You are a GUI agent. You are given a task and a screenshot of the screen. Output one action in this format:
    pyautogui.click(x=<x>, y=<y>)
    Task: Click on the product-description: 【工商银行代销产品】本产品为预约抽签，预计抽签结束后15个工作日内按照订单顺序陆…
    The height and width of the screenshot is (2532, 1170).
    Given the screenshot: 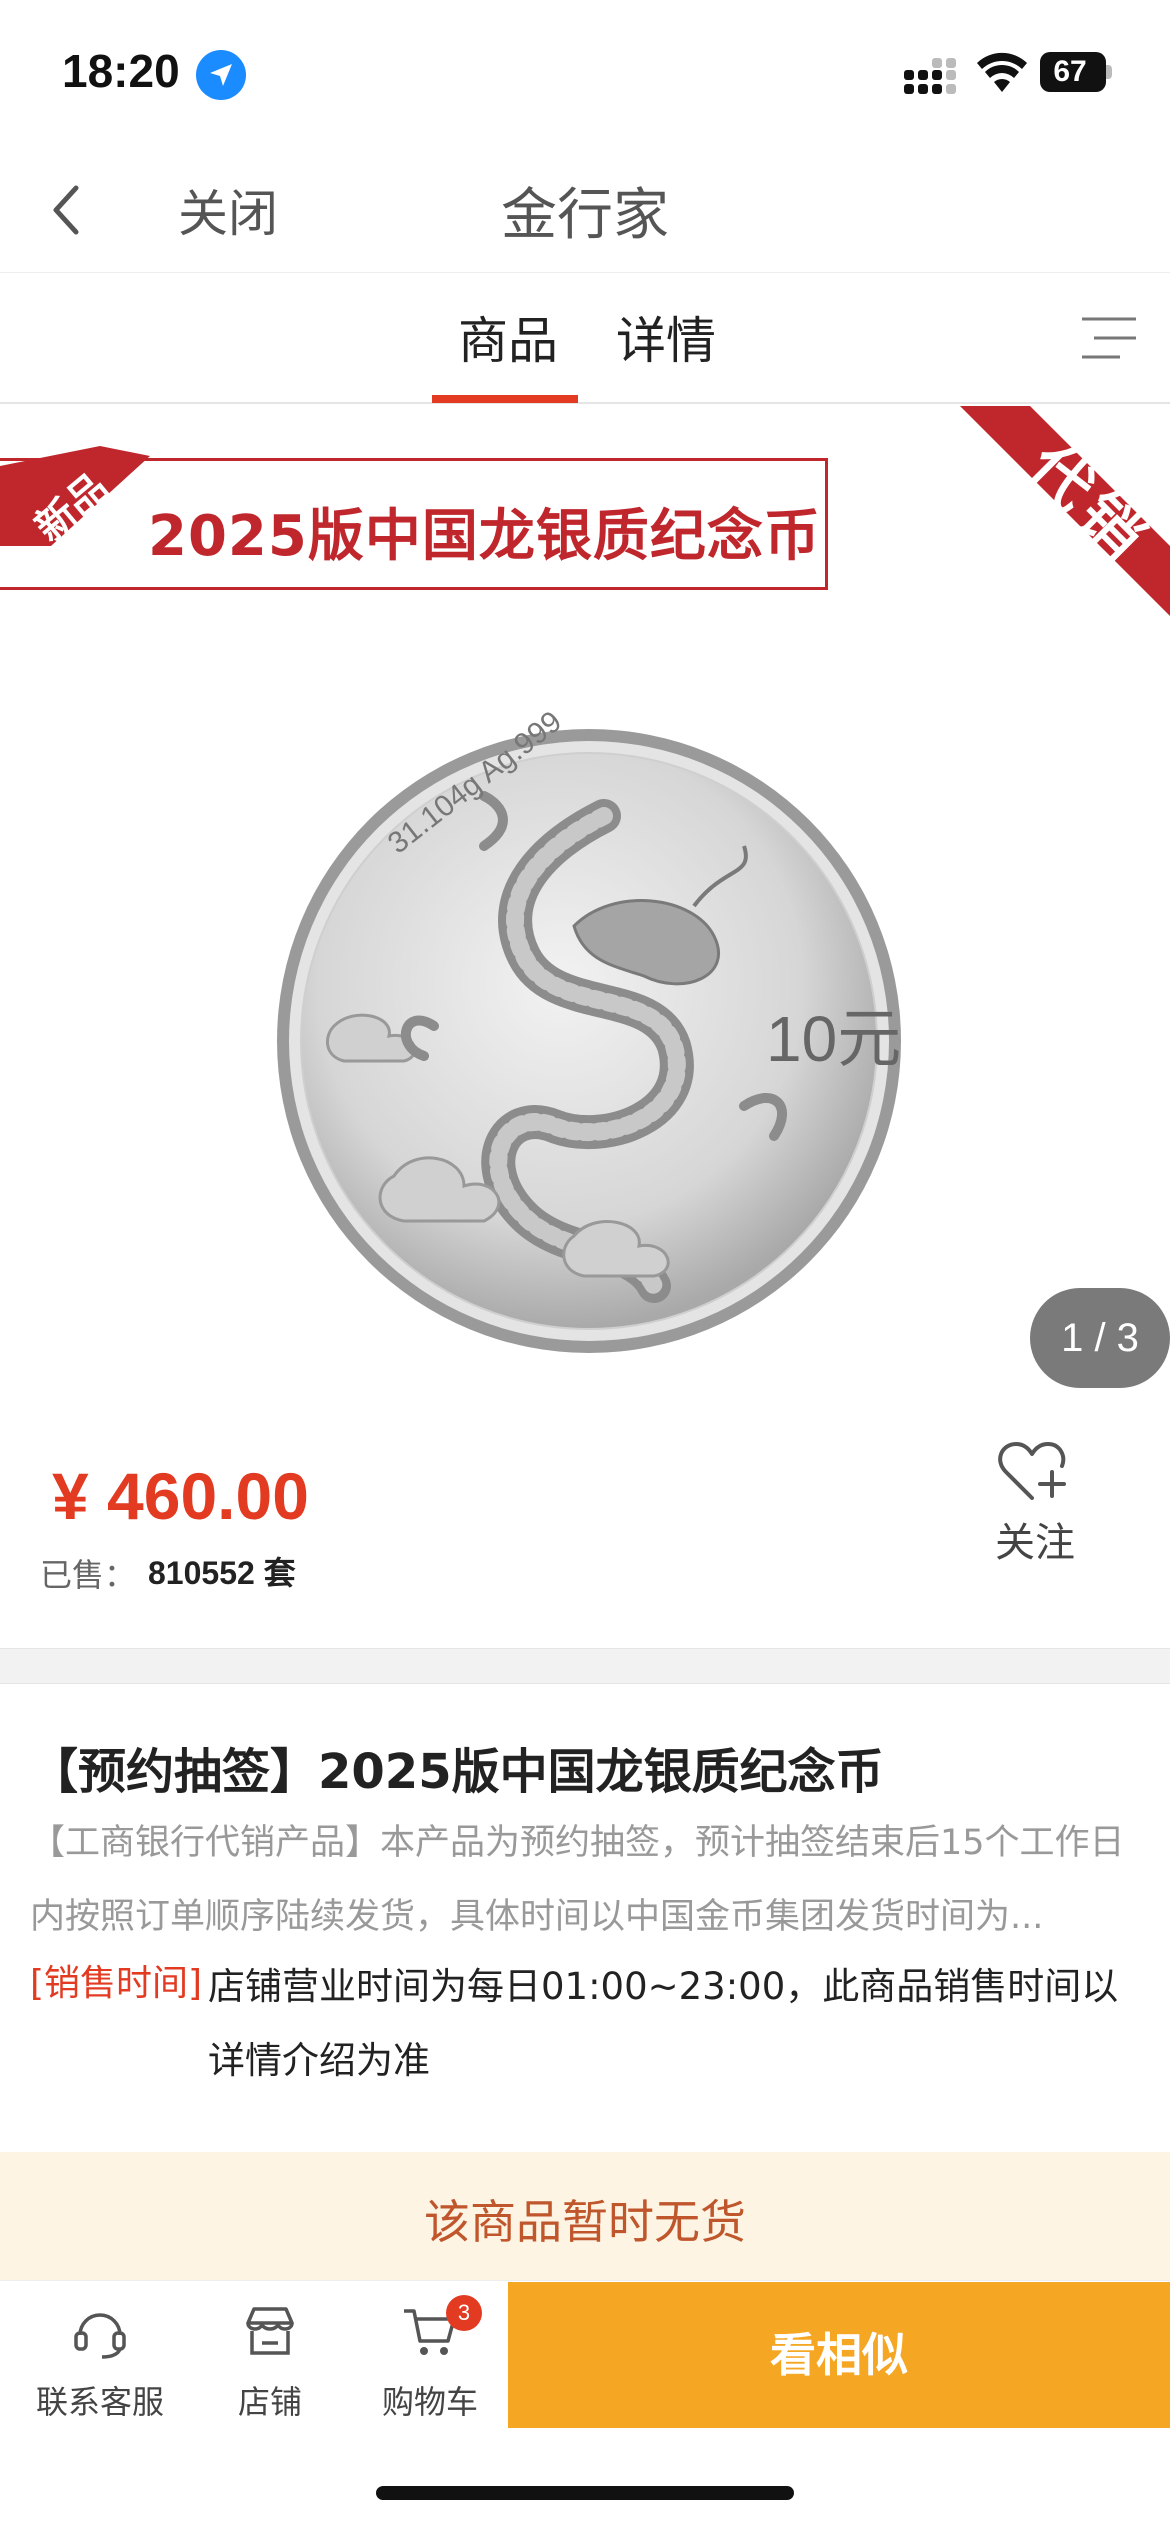 What is the action you would take?
    pyautogui.click(x=577, y=1880)
    